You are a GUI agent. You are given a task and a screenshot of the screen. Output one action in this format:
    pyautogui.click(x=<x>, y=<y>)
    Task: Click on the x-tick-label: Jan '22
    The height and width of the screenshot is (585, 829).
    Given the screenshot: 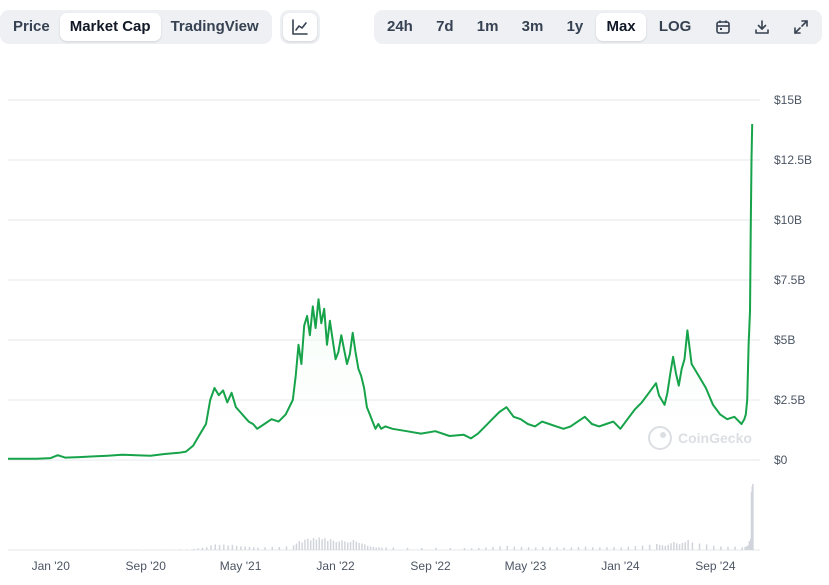 What is the action you would take?
    pyautogui.click(x=335, y=566)
    